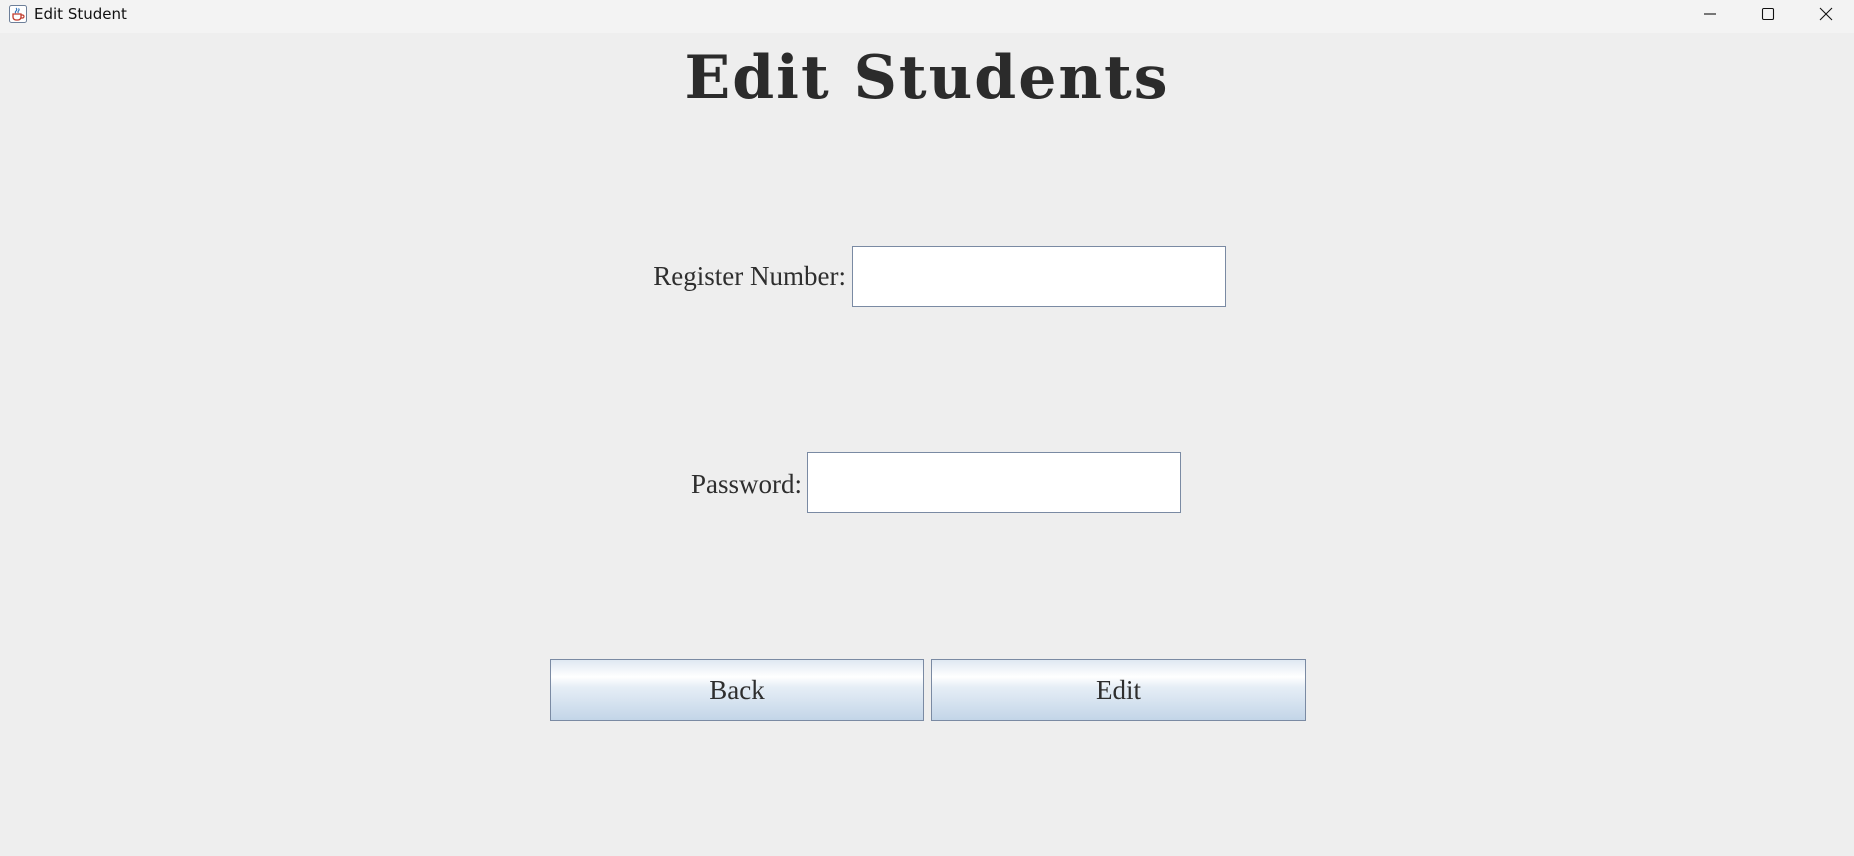  What do you see at coordinates (927, 16) in the screenshot?
I see `window-titlebar: Edit Student` at bounding box center [927, 16].